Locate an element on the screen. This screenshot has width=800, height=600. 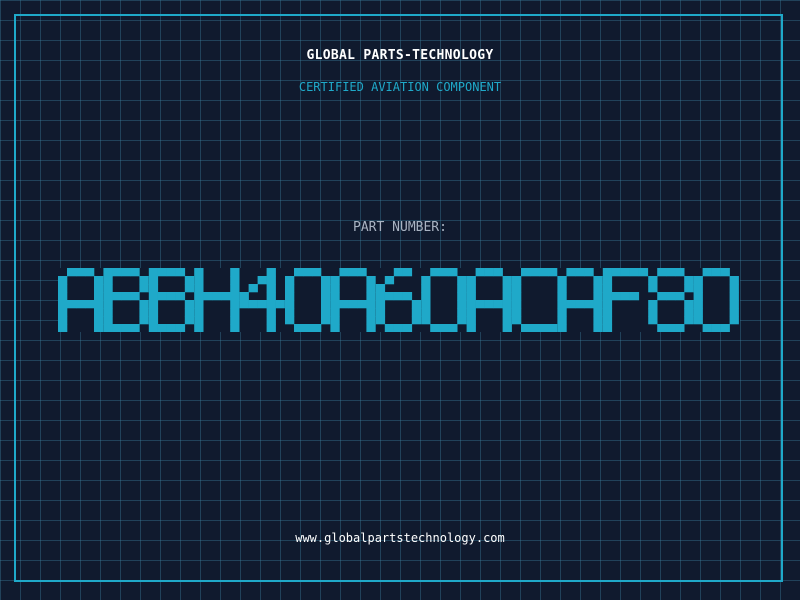
part-number-label: PART NUMBER: is located at coordinates (400, 227).